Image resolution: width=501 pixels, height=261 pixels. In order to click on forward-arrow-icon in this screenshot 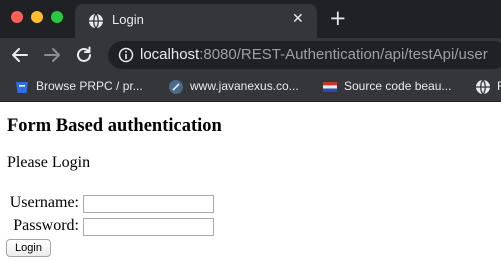, I will do `click(52, 55)`.